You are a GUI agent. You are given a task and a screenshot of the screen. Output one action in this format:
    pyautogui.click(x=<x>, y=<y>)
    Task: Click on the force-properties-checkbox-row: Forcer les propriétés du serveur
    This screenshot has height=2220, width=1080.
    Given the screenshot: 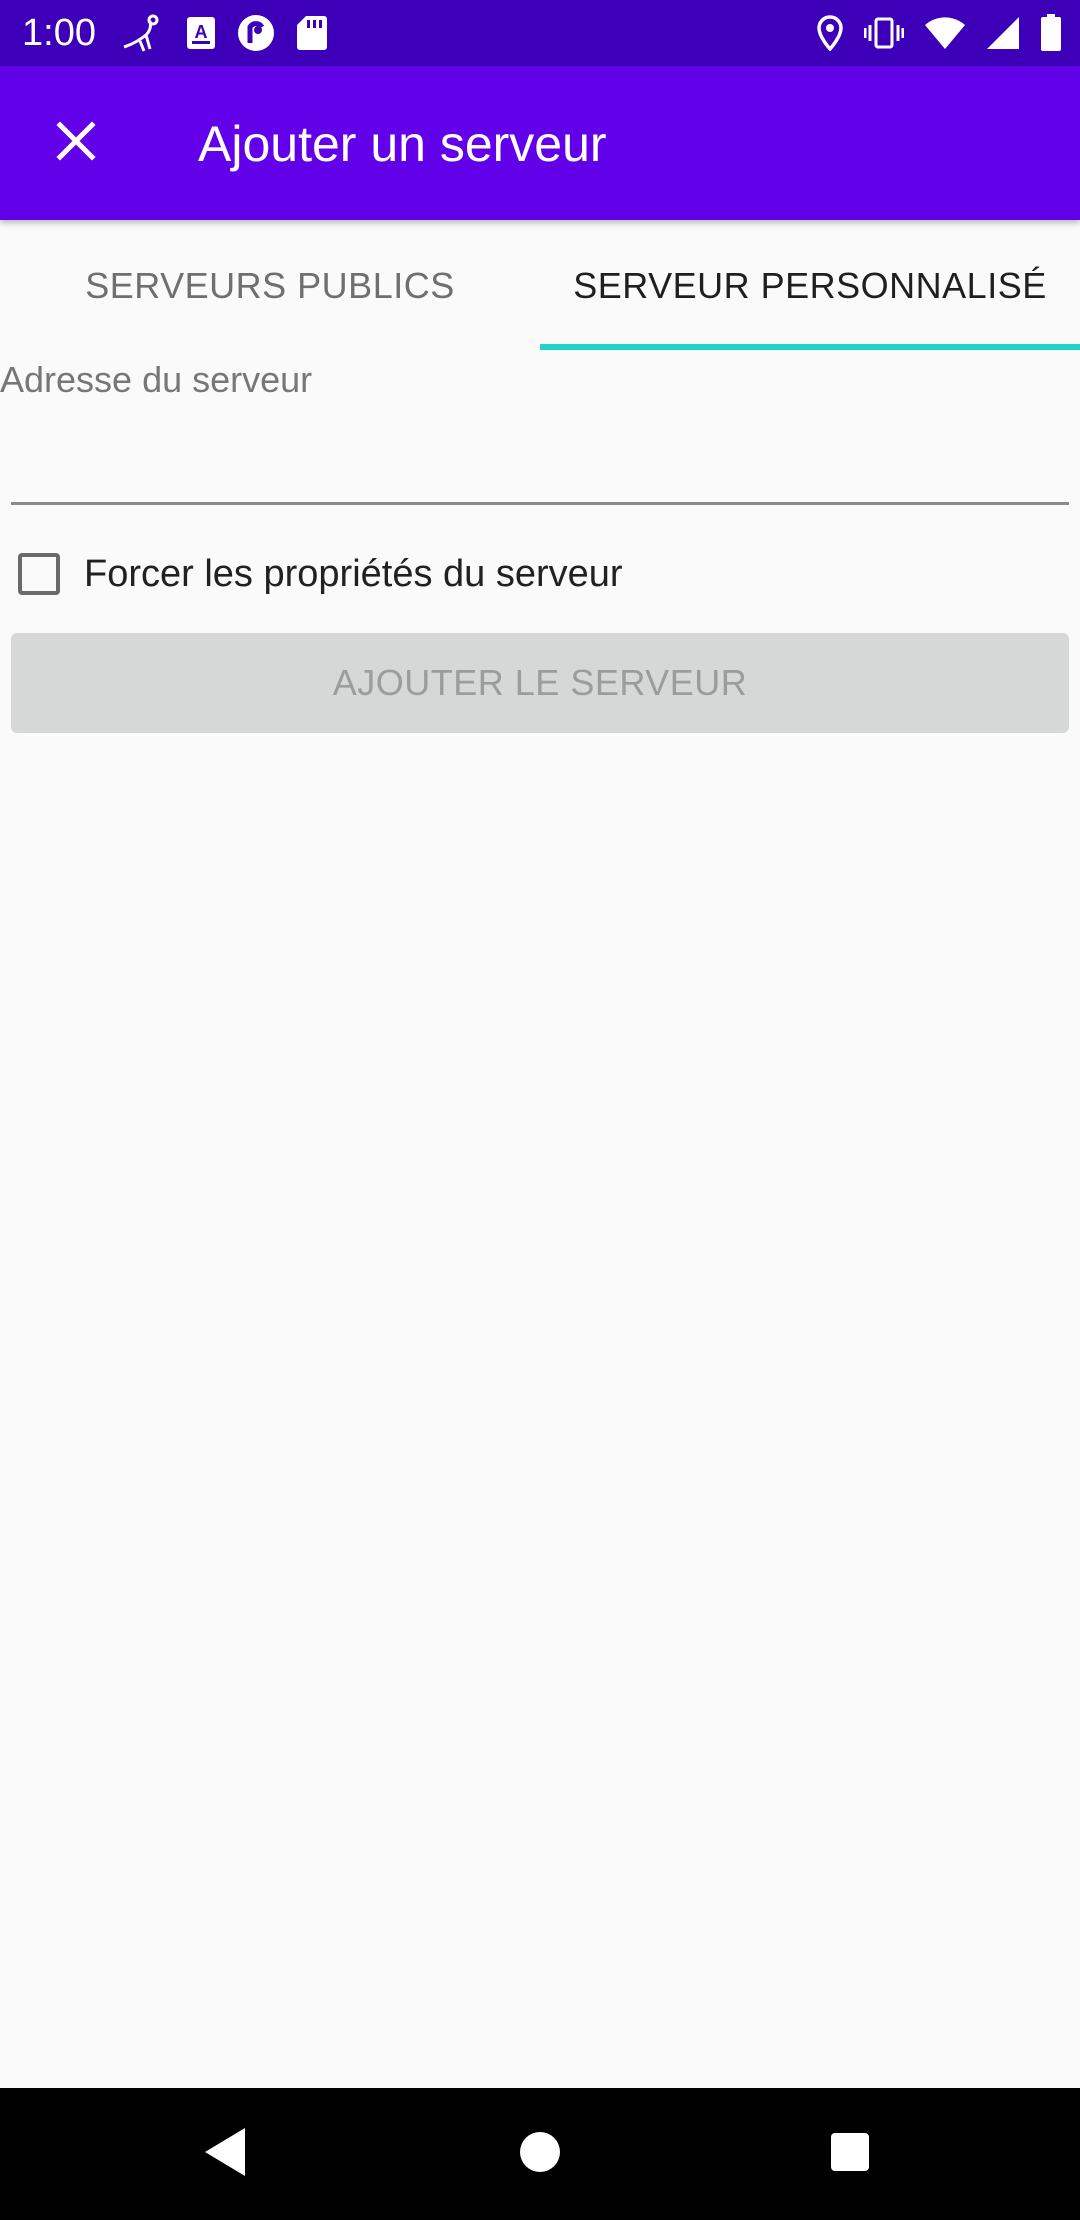 What is the action you would take?
    pyautogui.click(x=320, y=574)
    